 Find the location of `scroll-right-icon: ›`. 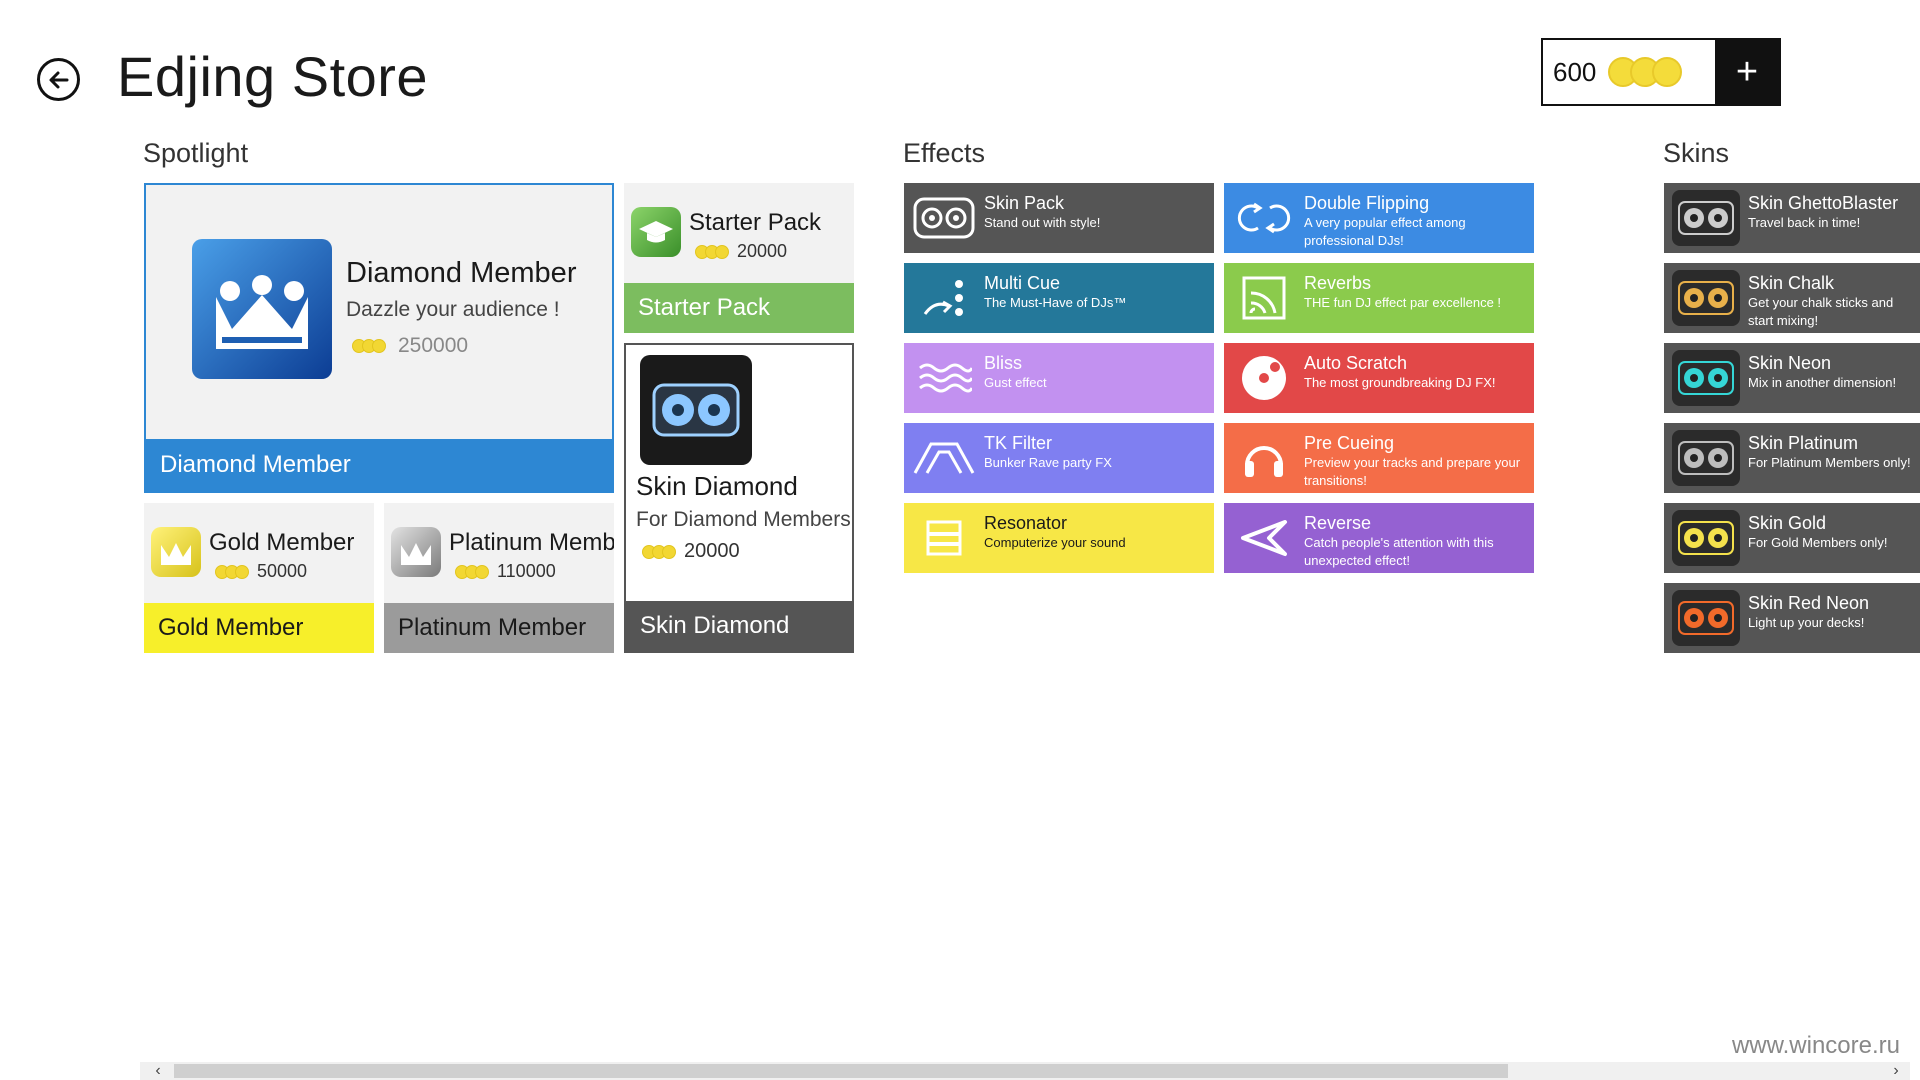

scroll-right-icon: › is located at coordinates (1896, 1071).